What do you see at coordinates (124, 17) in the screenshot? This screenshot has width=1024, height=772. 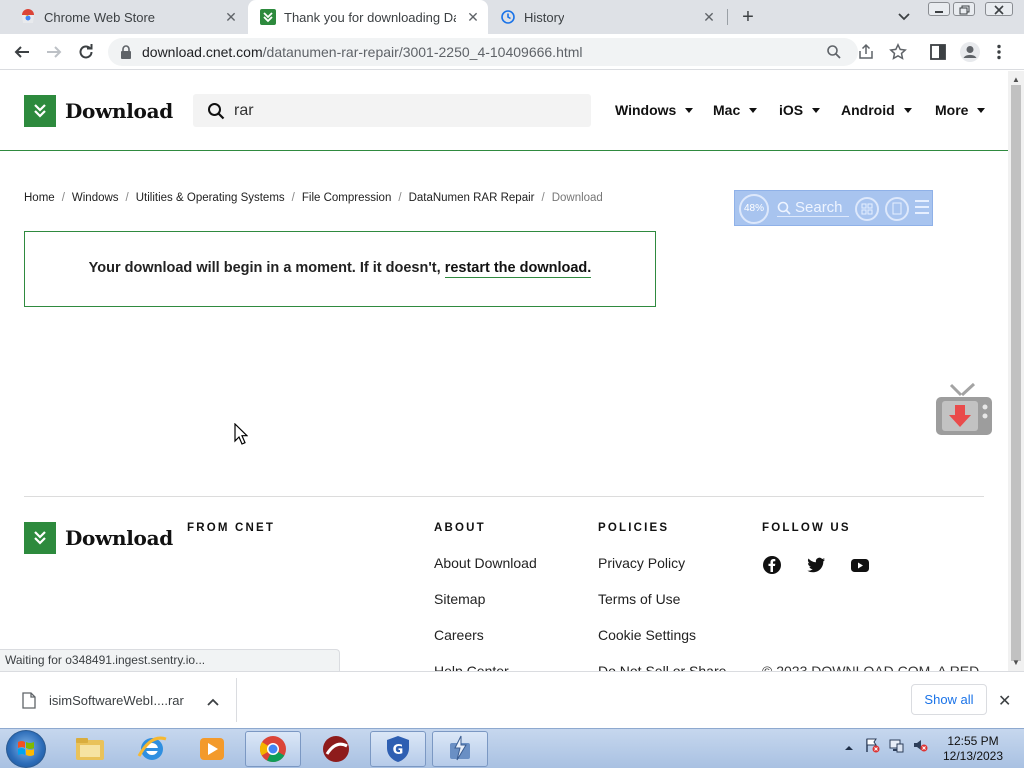 I see `tab-chrome-web-store: Chrome Web Store ✕` at bounding box center [124, 17].